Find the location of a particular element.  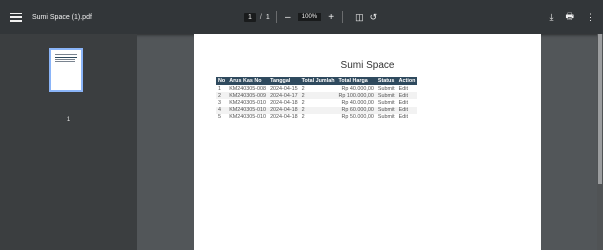

toolbar-center: 1 / 1 – 100% + ◫ ↺ is located at coordinates (310, 17).